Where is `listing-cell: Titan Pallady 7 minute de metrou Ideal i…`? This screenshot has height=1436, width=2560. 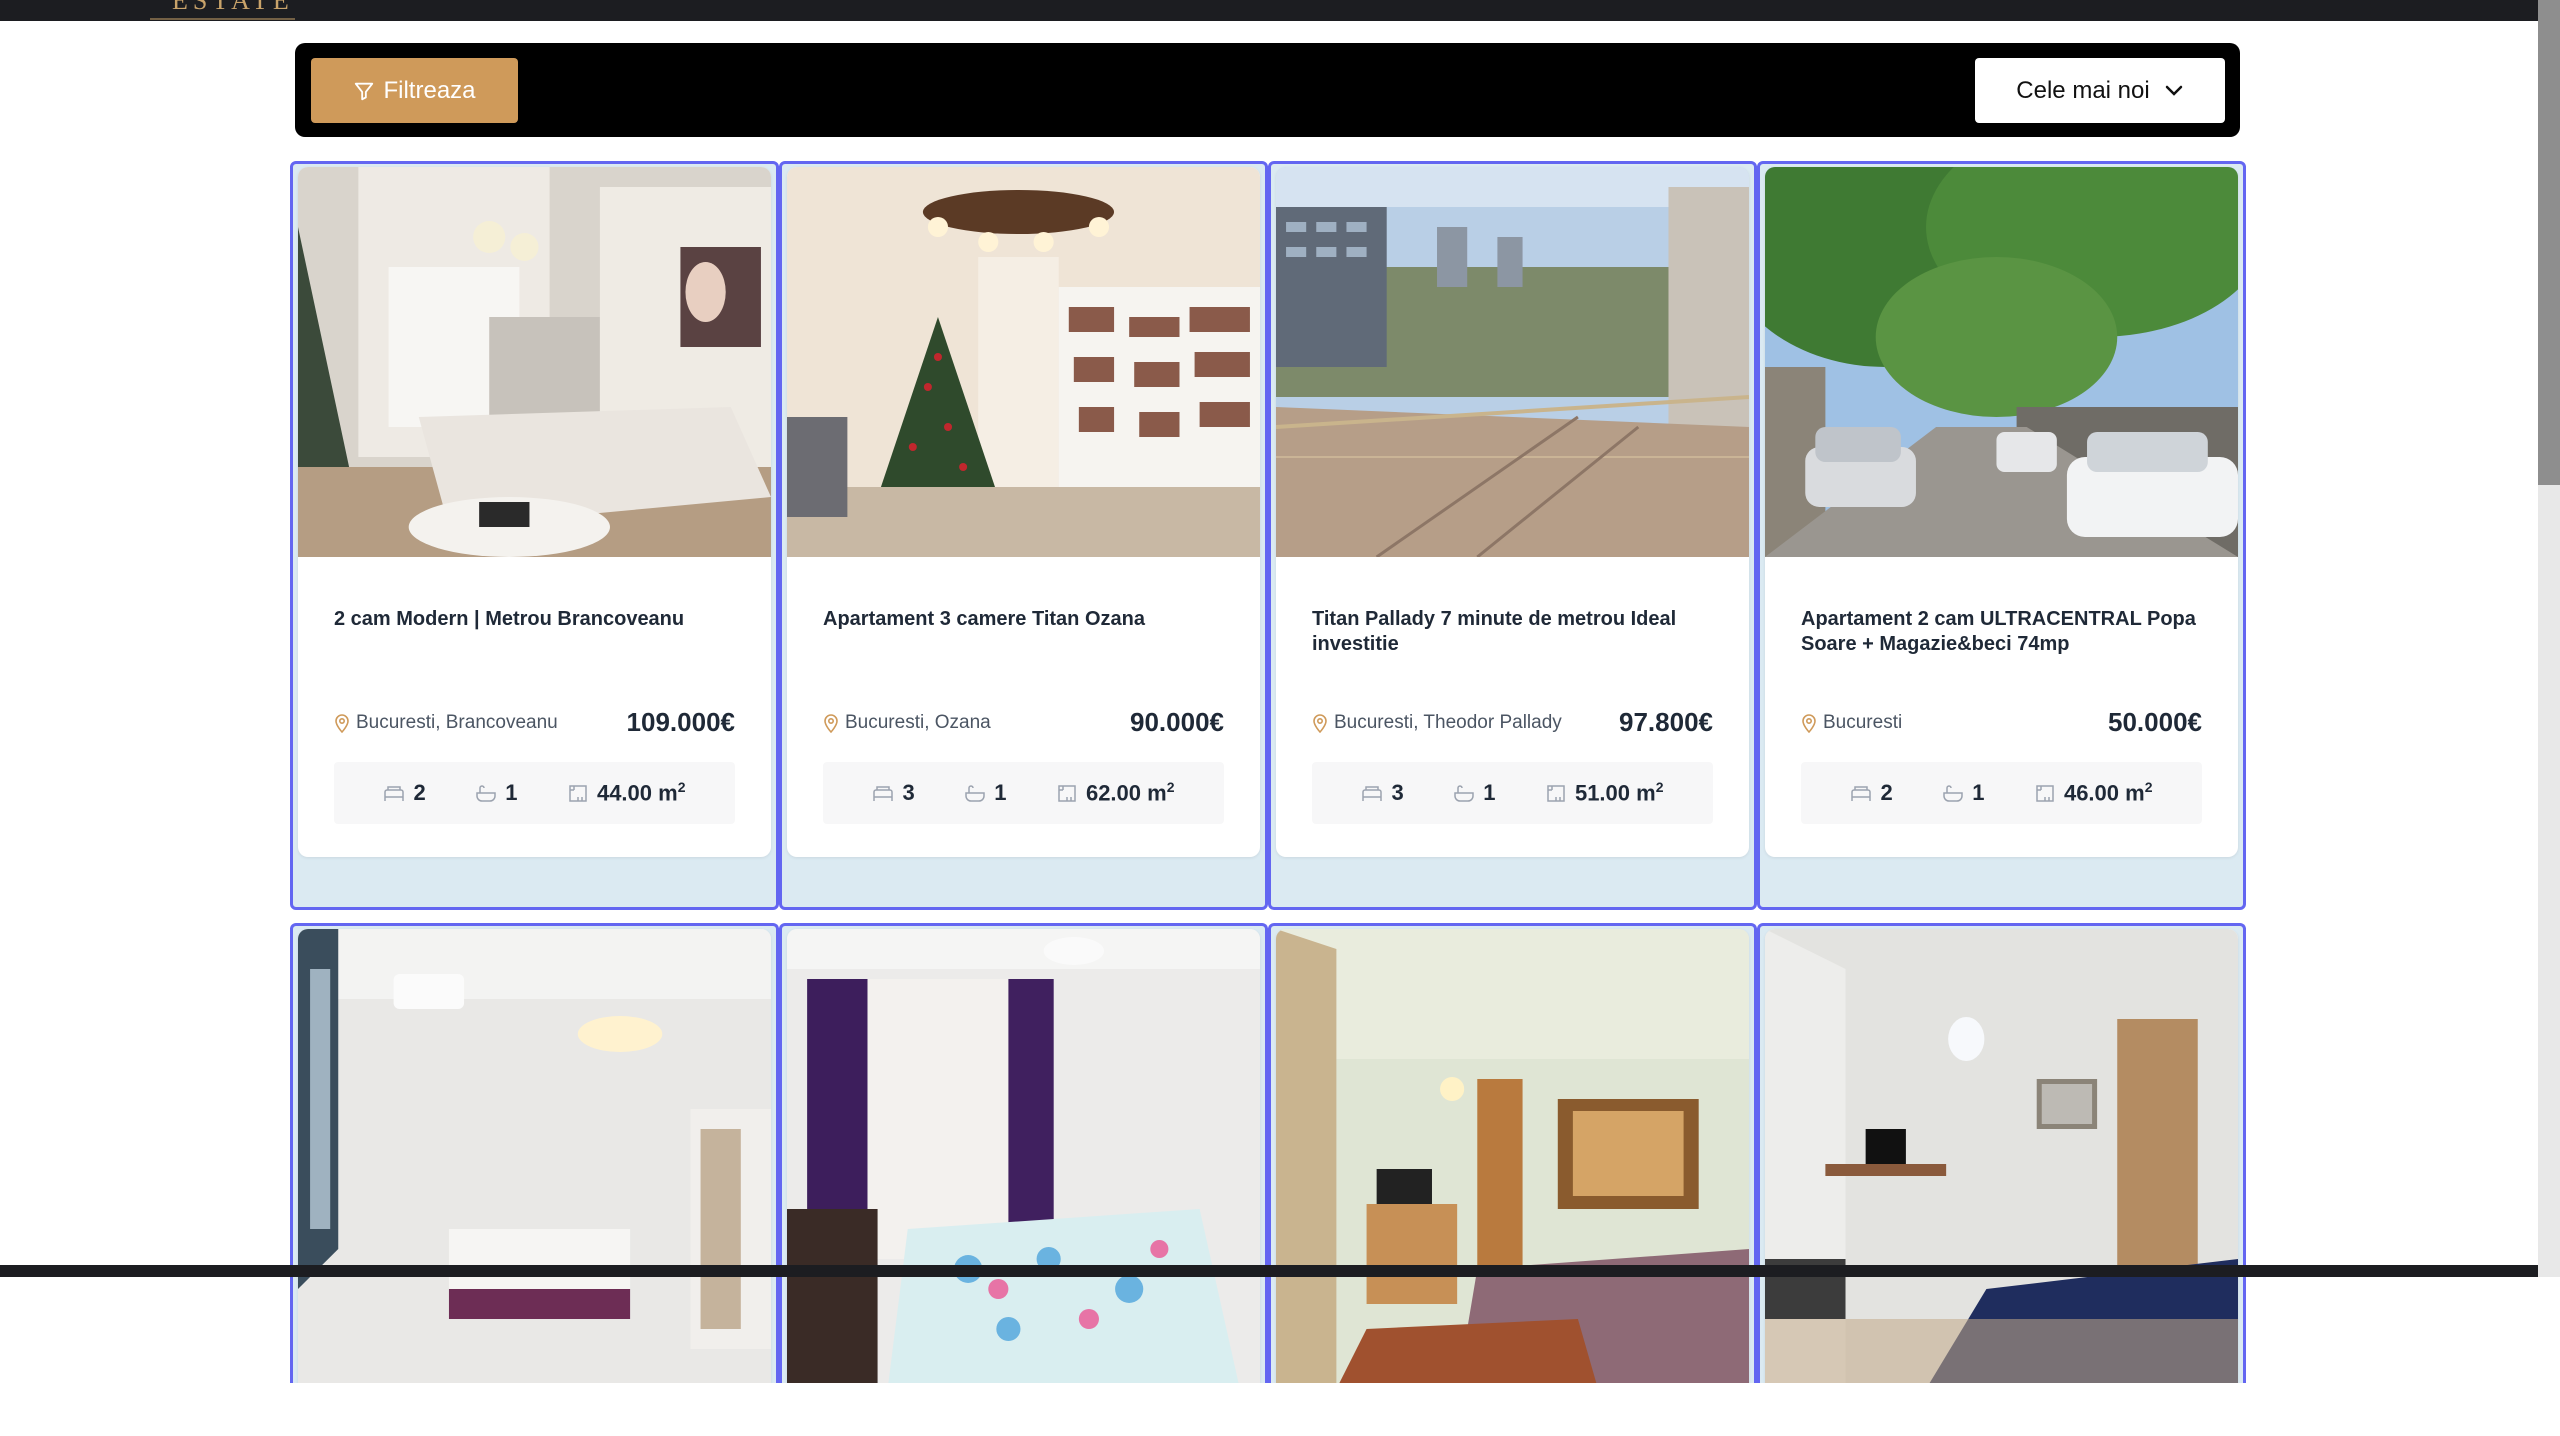 listing-cell: Titan Pallady 7 minute de metrou Ideal i… is located at coordinates (1512, 535).